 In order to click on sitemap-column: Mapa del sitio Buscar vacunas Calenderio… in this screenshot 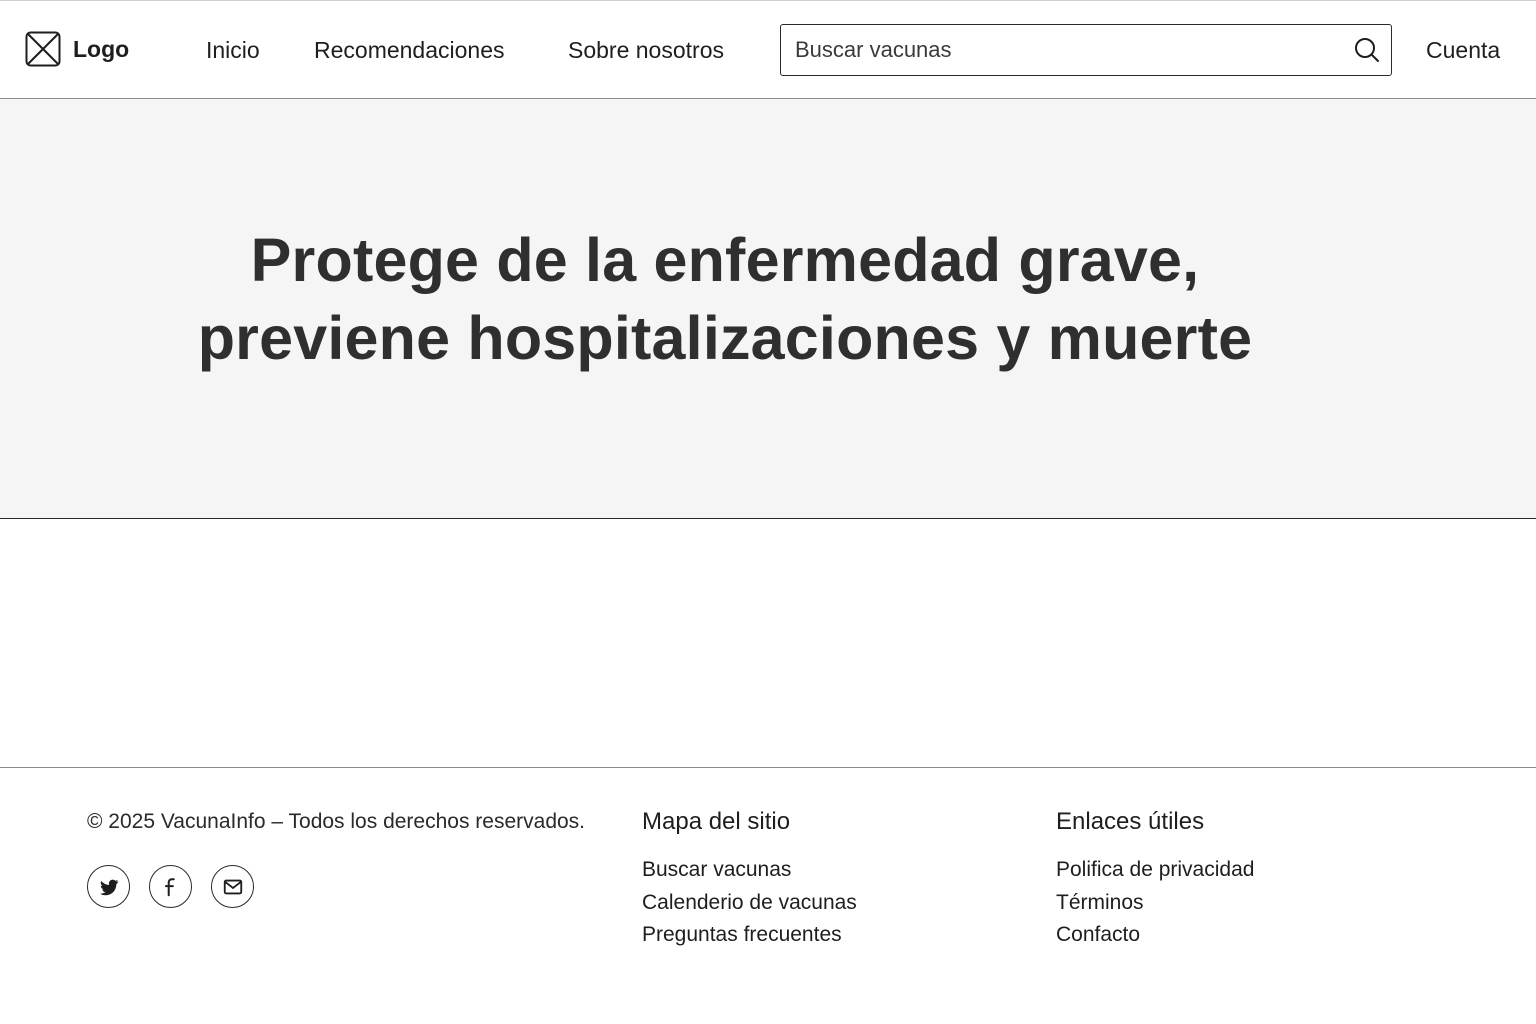, I will do `click(749, 880)`.